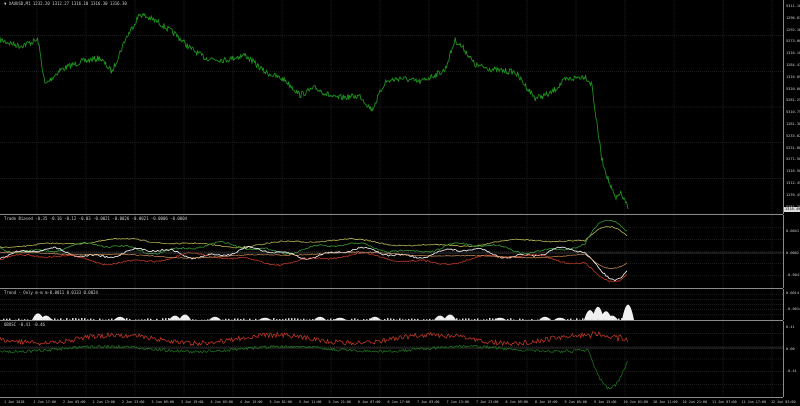 The width and height of the screenshot is (800, 406). What do you see at coordinates (605, 402) in the screenshot?
I see `time-axis-label: 9 Jun 15:00` at bounding box center [605, 402].